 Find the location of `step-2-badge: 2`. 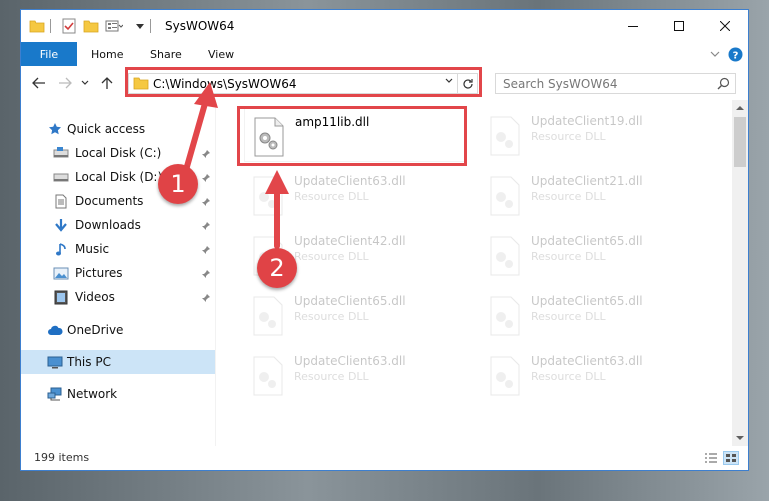

step-2-badge: 2 is located at coordinates (277, 268).